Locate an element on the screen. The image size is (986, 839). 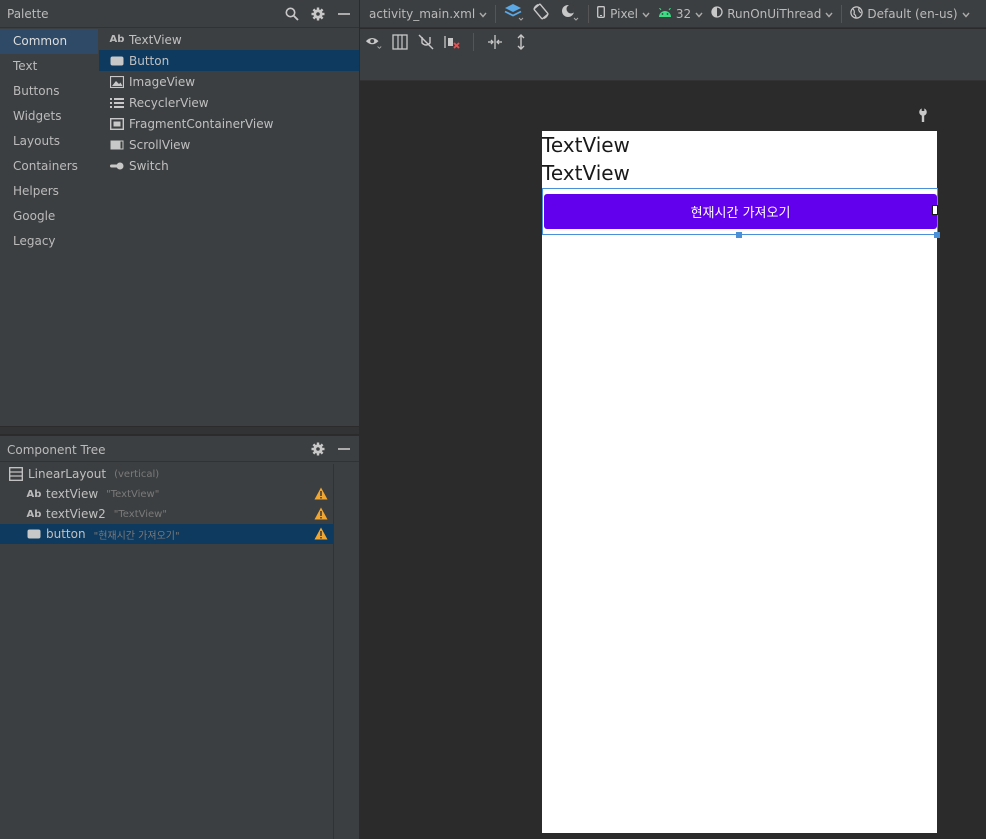
device-name: Pixel is located at coordinates (624, 13).